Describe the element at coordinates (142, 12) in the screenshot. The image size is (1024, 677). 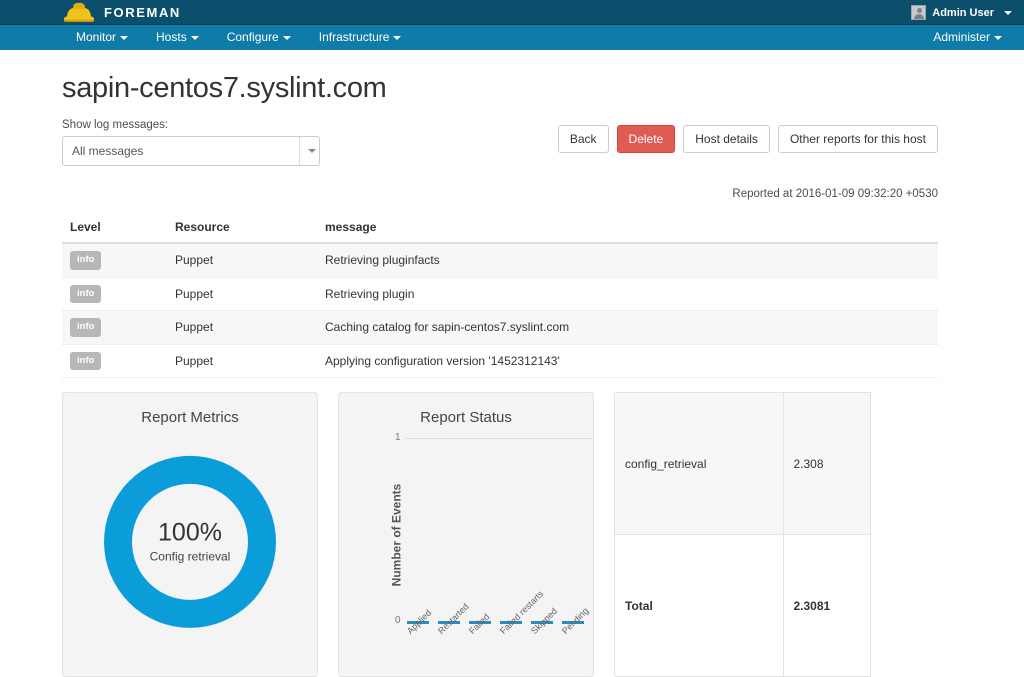
I see `brand-name: FOREMAN` at that location.